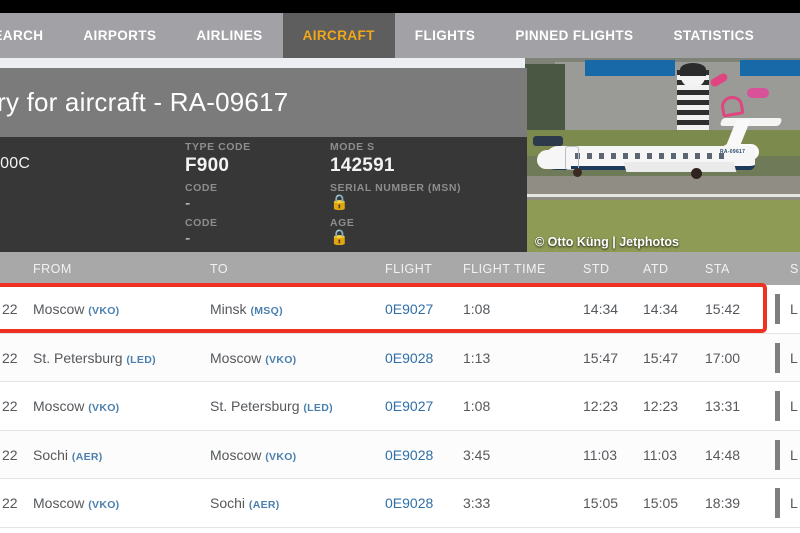 The height and width of the screenshot is (533, 800). What do you see at coordinates (733, 152) in the screenshot?
I see `photo-registration-text: RA-09617` at bounding box center [733, 152].